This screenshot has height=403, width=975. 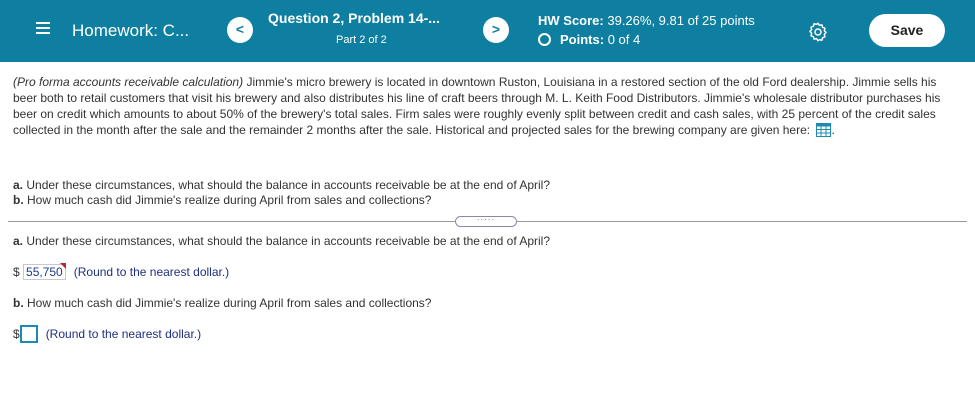 I want to click on question-end: ., so click(x=833, y=130).